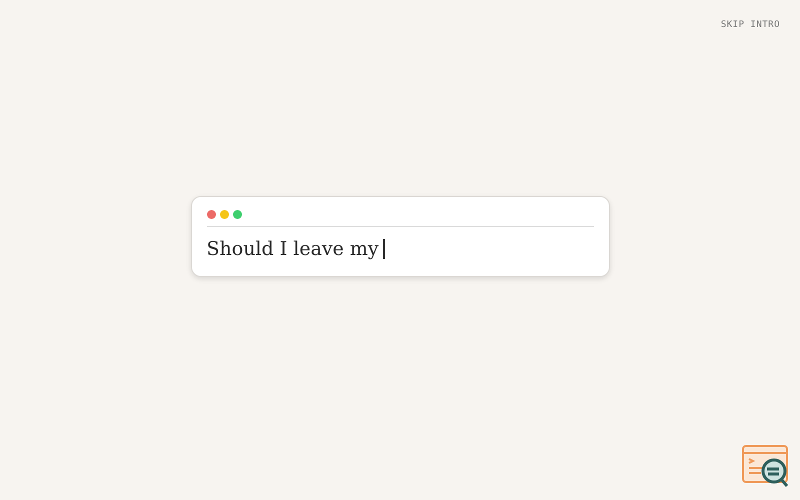 This screenshot has height=500, width=800. Describe the element at coordinates (292, 249) in the screenshot. I see `typed-text: Should I leave my` at that location.